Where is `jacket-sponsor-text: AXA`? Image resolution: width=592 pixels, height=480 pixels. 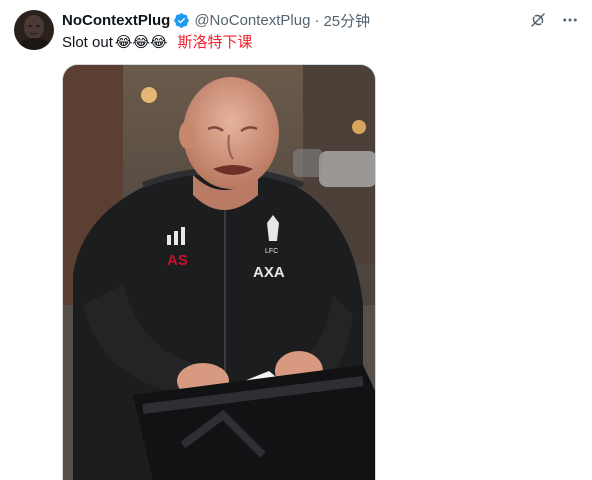 jacket-sponsor-text: AXA is located at coordinates (269, 272).